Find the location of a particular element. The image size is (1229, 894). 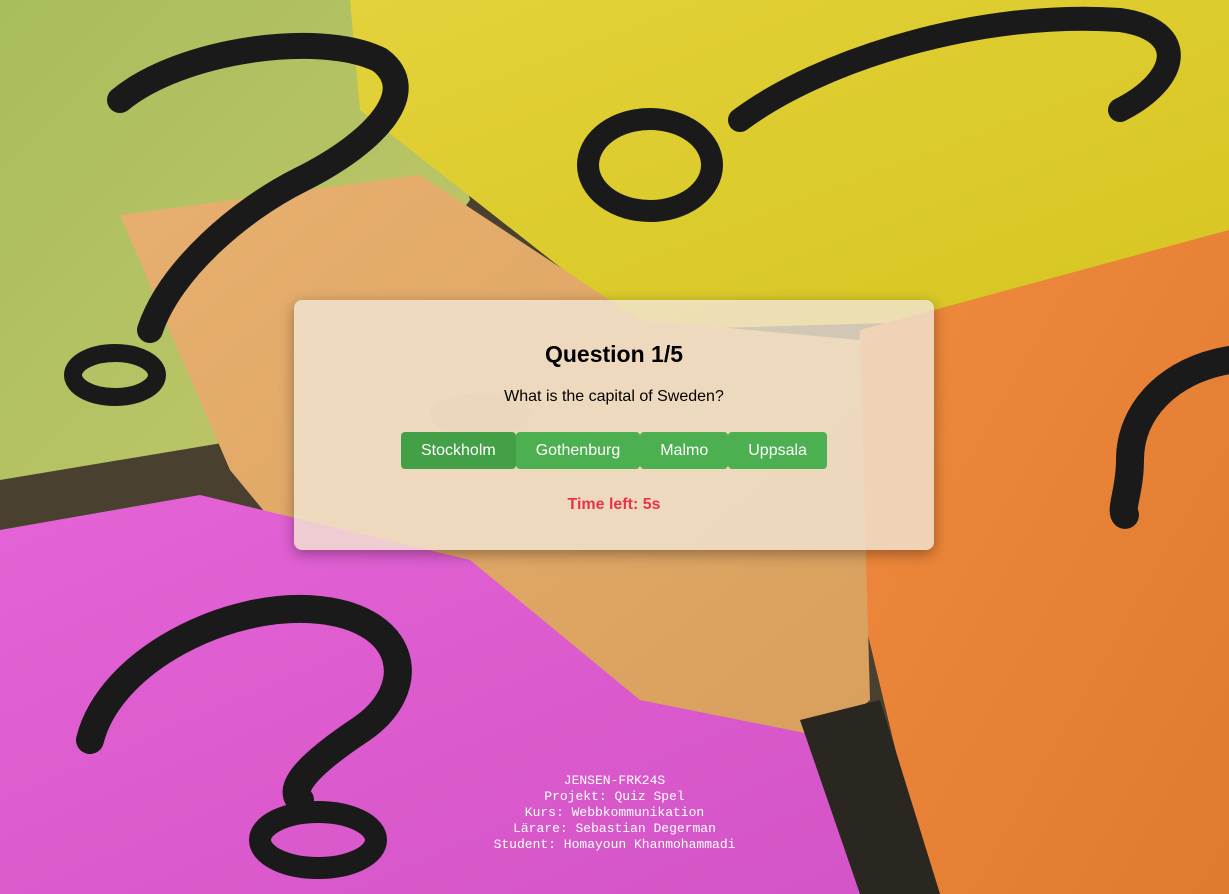

footer-class: JENSEN-FRK24S is located at coordinates (614, 780).